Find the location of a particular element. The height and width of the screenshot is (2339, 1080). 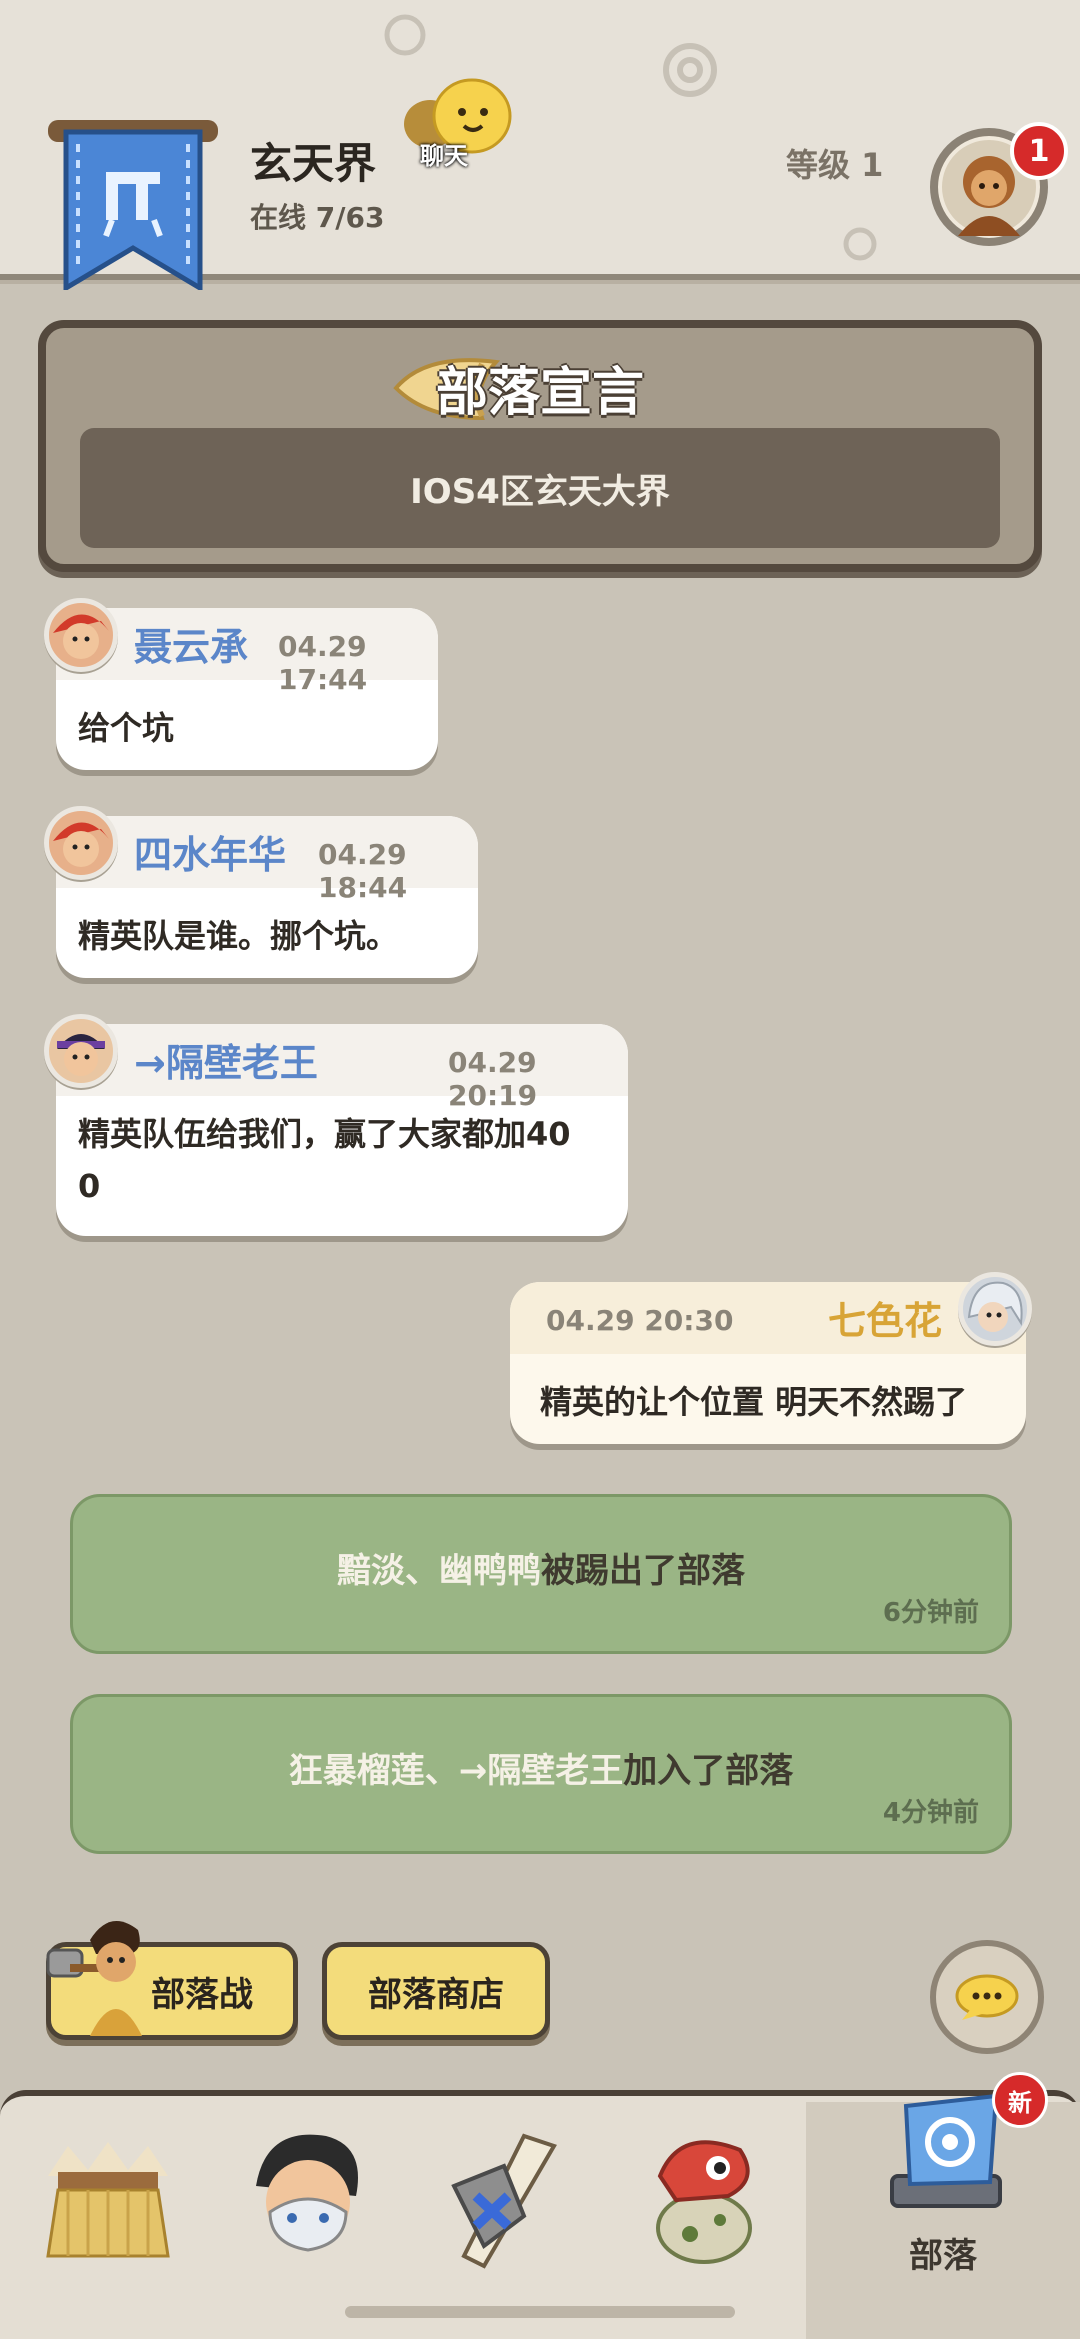

declaration-title: 部落宣言 is located at coordinates (539, 393).